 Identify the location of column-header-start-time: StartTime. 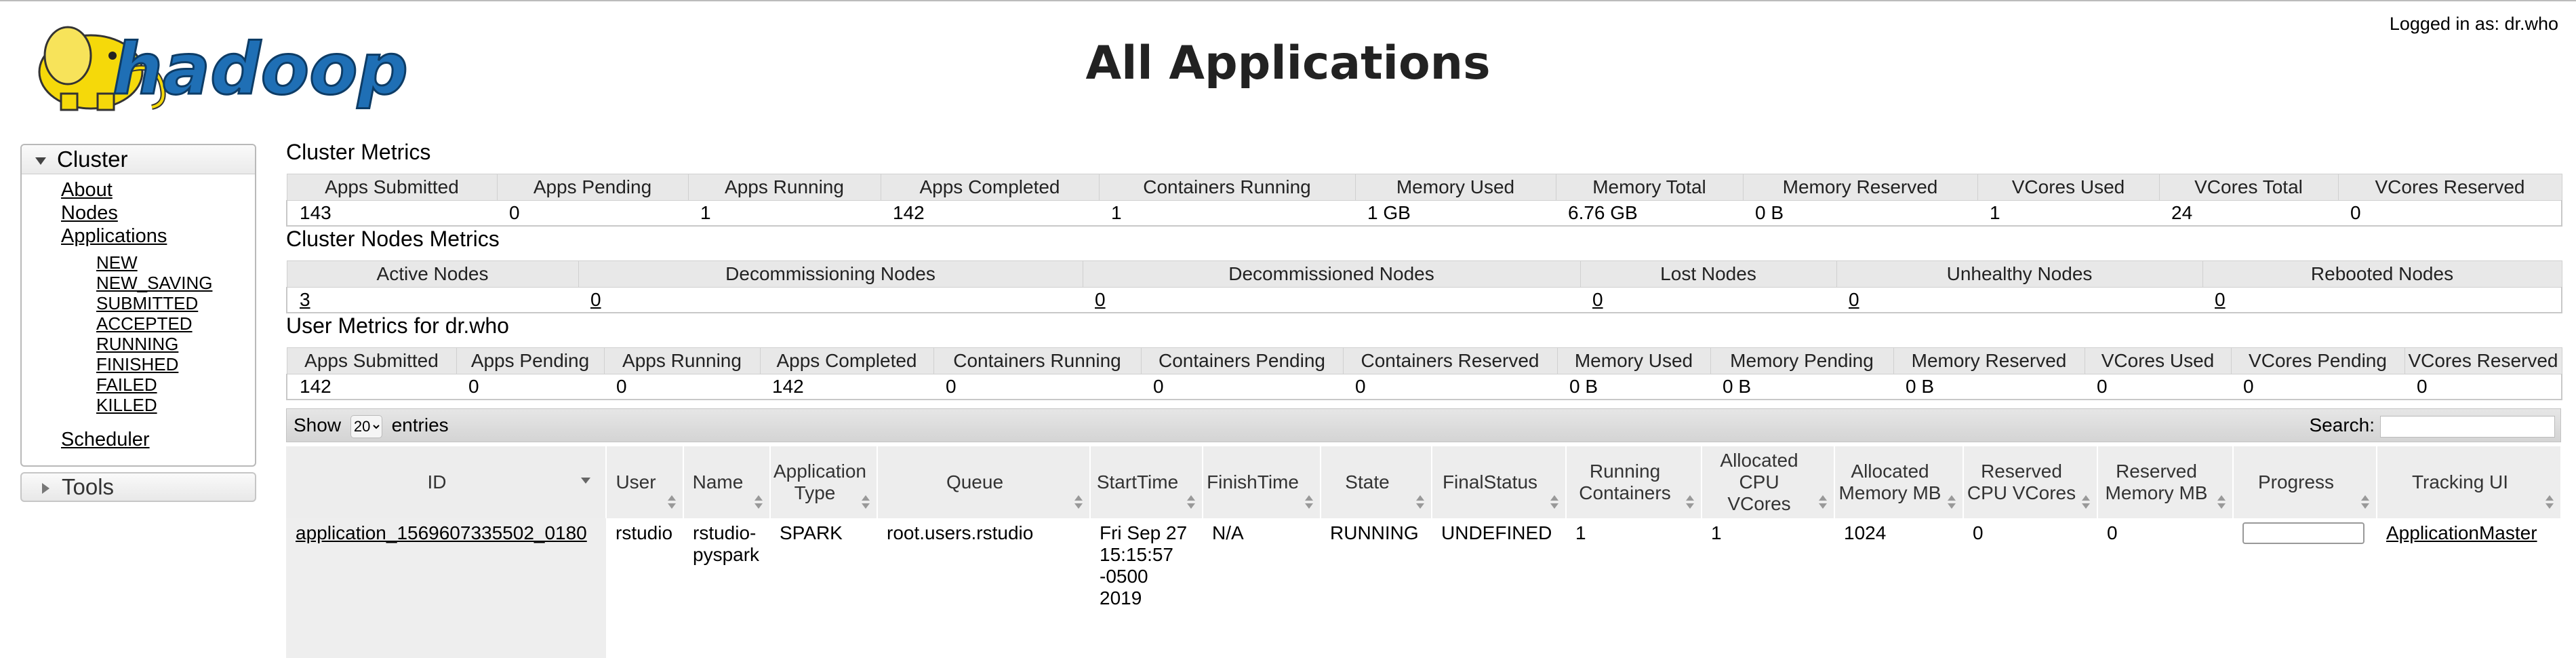
(1146, 482).